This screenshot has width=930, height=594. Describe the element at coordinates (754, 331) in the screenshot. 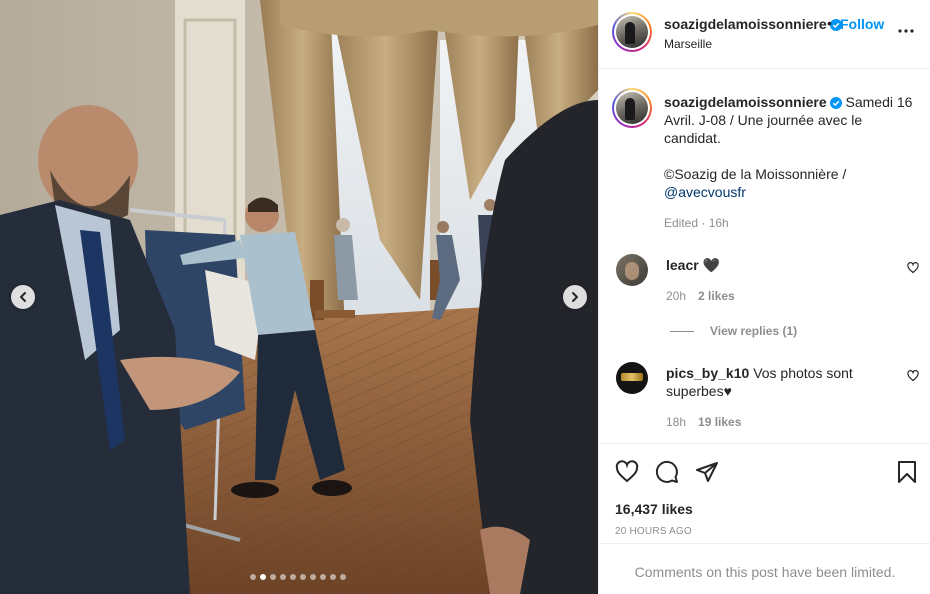

I see `view-replies-label: View replies (1)` at that location.